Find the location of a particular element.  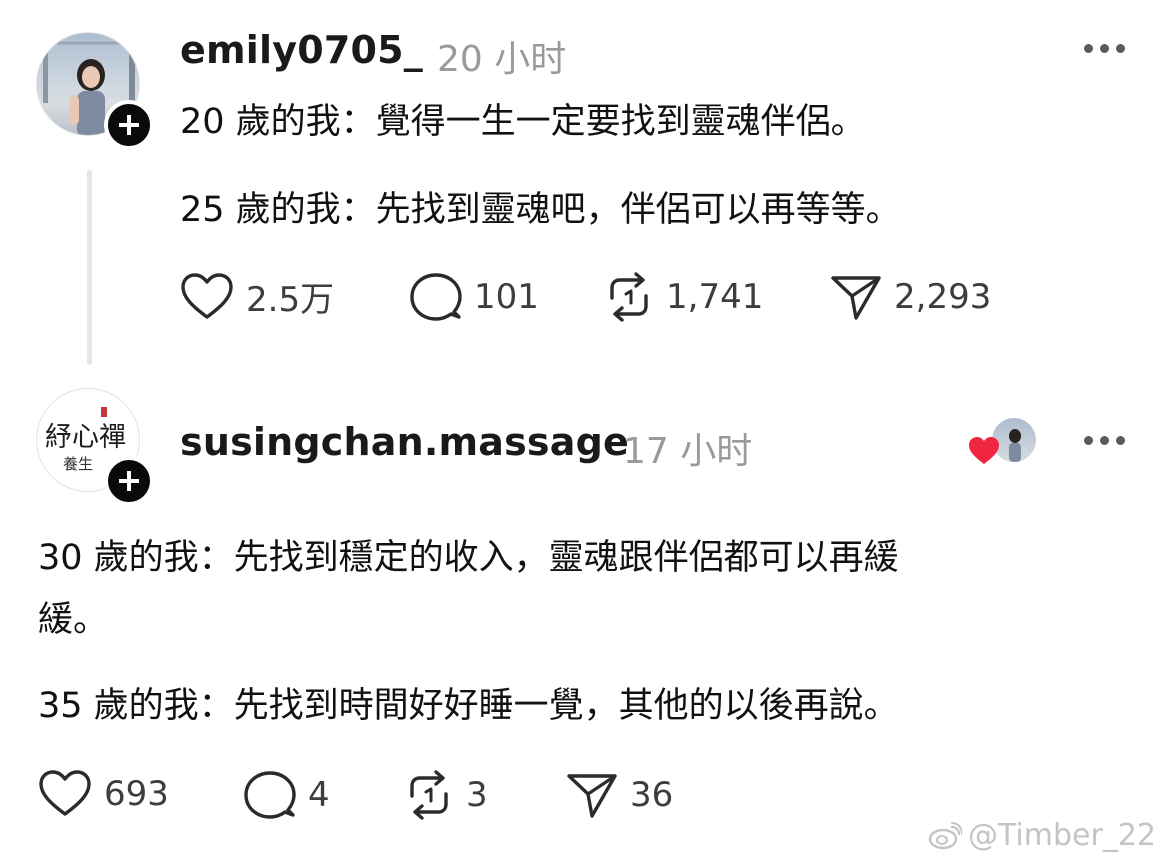

share-button: 36 is located at coordinates (619, 795).